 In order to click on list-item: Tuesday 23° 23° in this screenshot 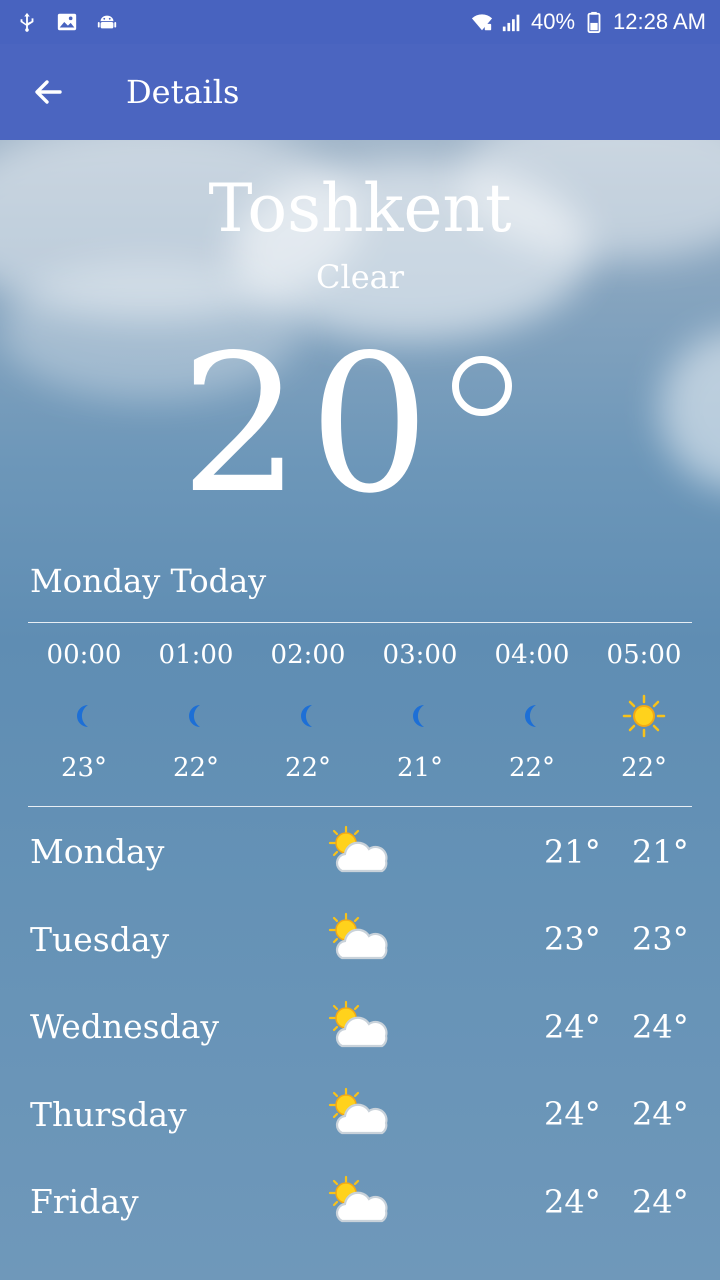, I will do `click(360, 940)`.